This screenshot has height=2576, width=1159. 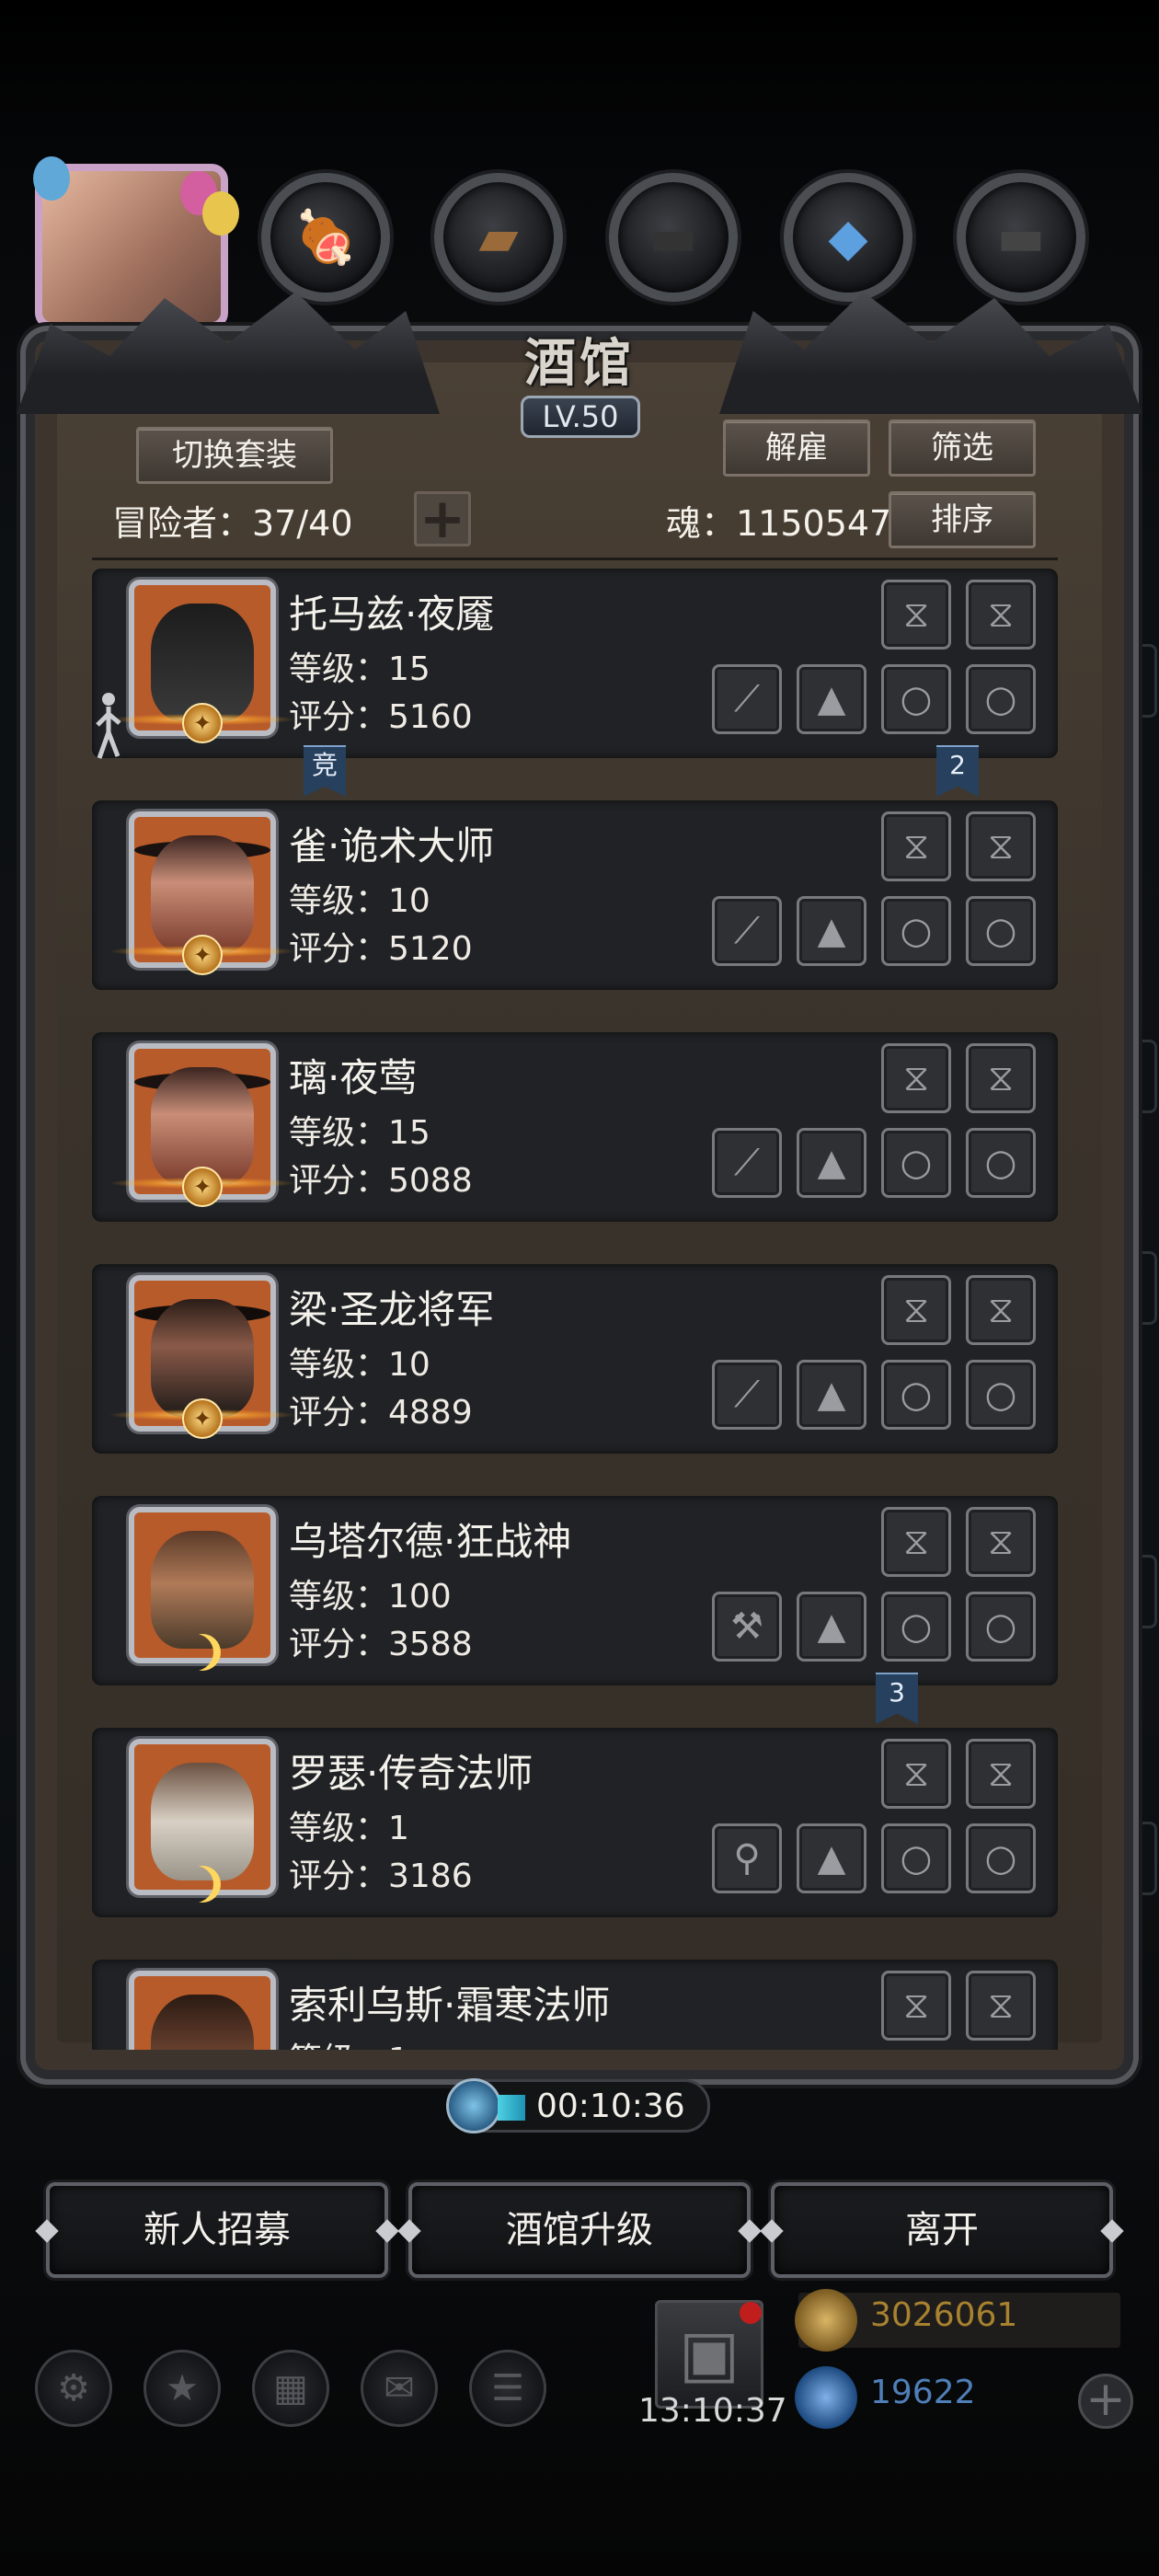 I want to click on hero-name: 罗瑟·传奇法师, so click(x=411, y=1773).